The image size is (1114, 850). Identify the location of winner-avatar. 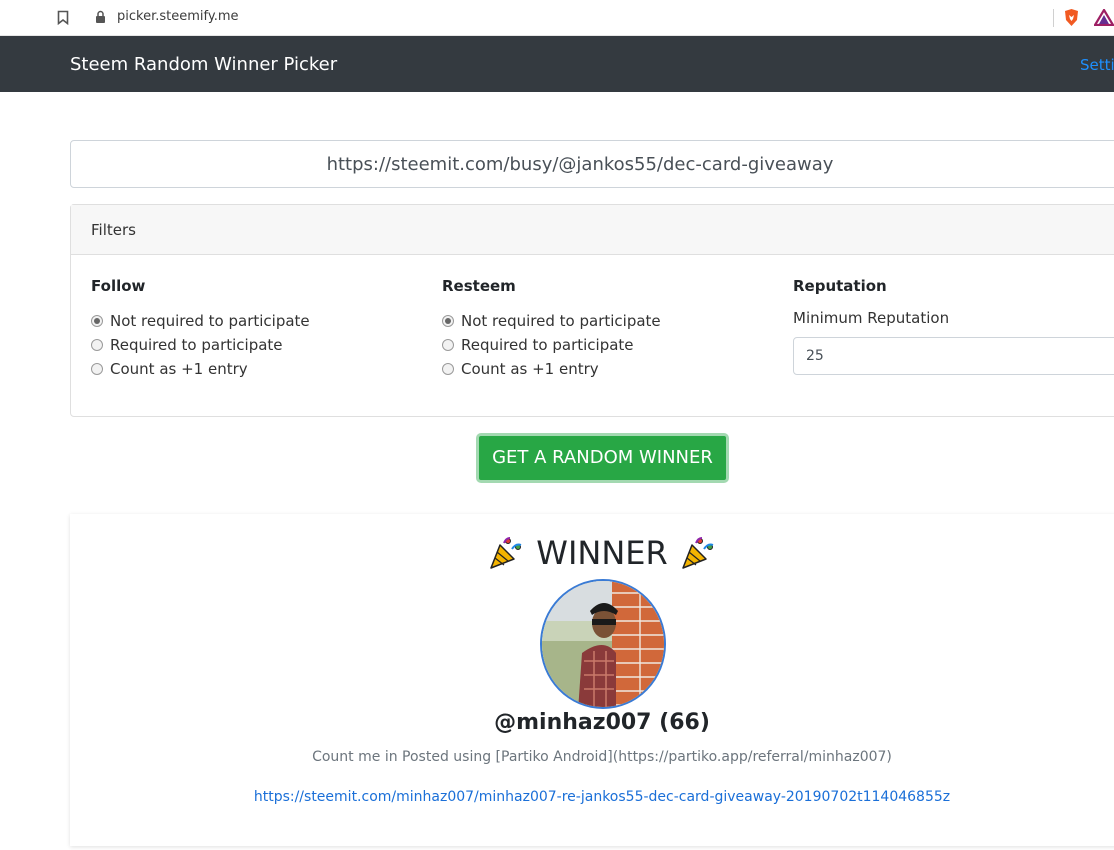
(603, 644).